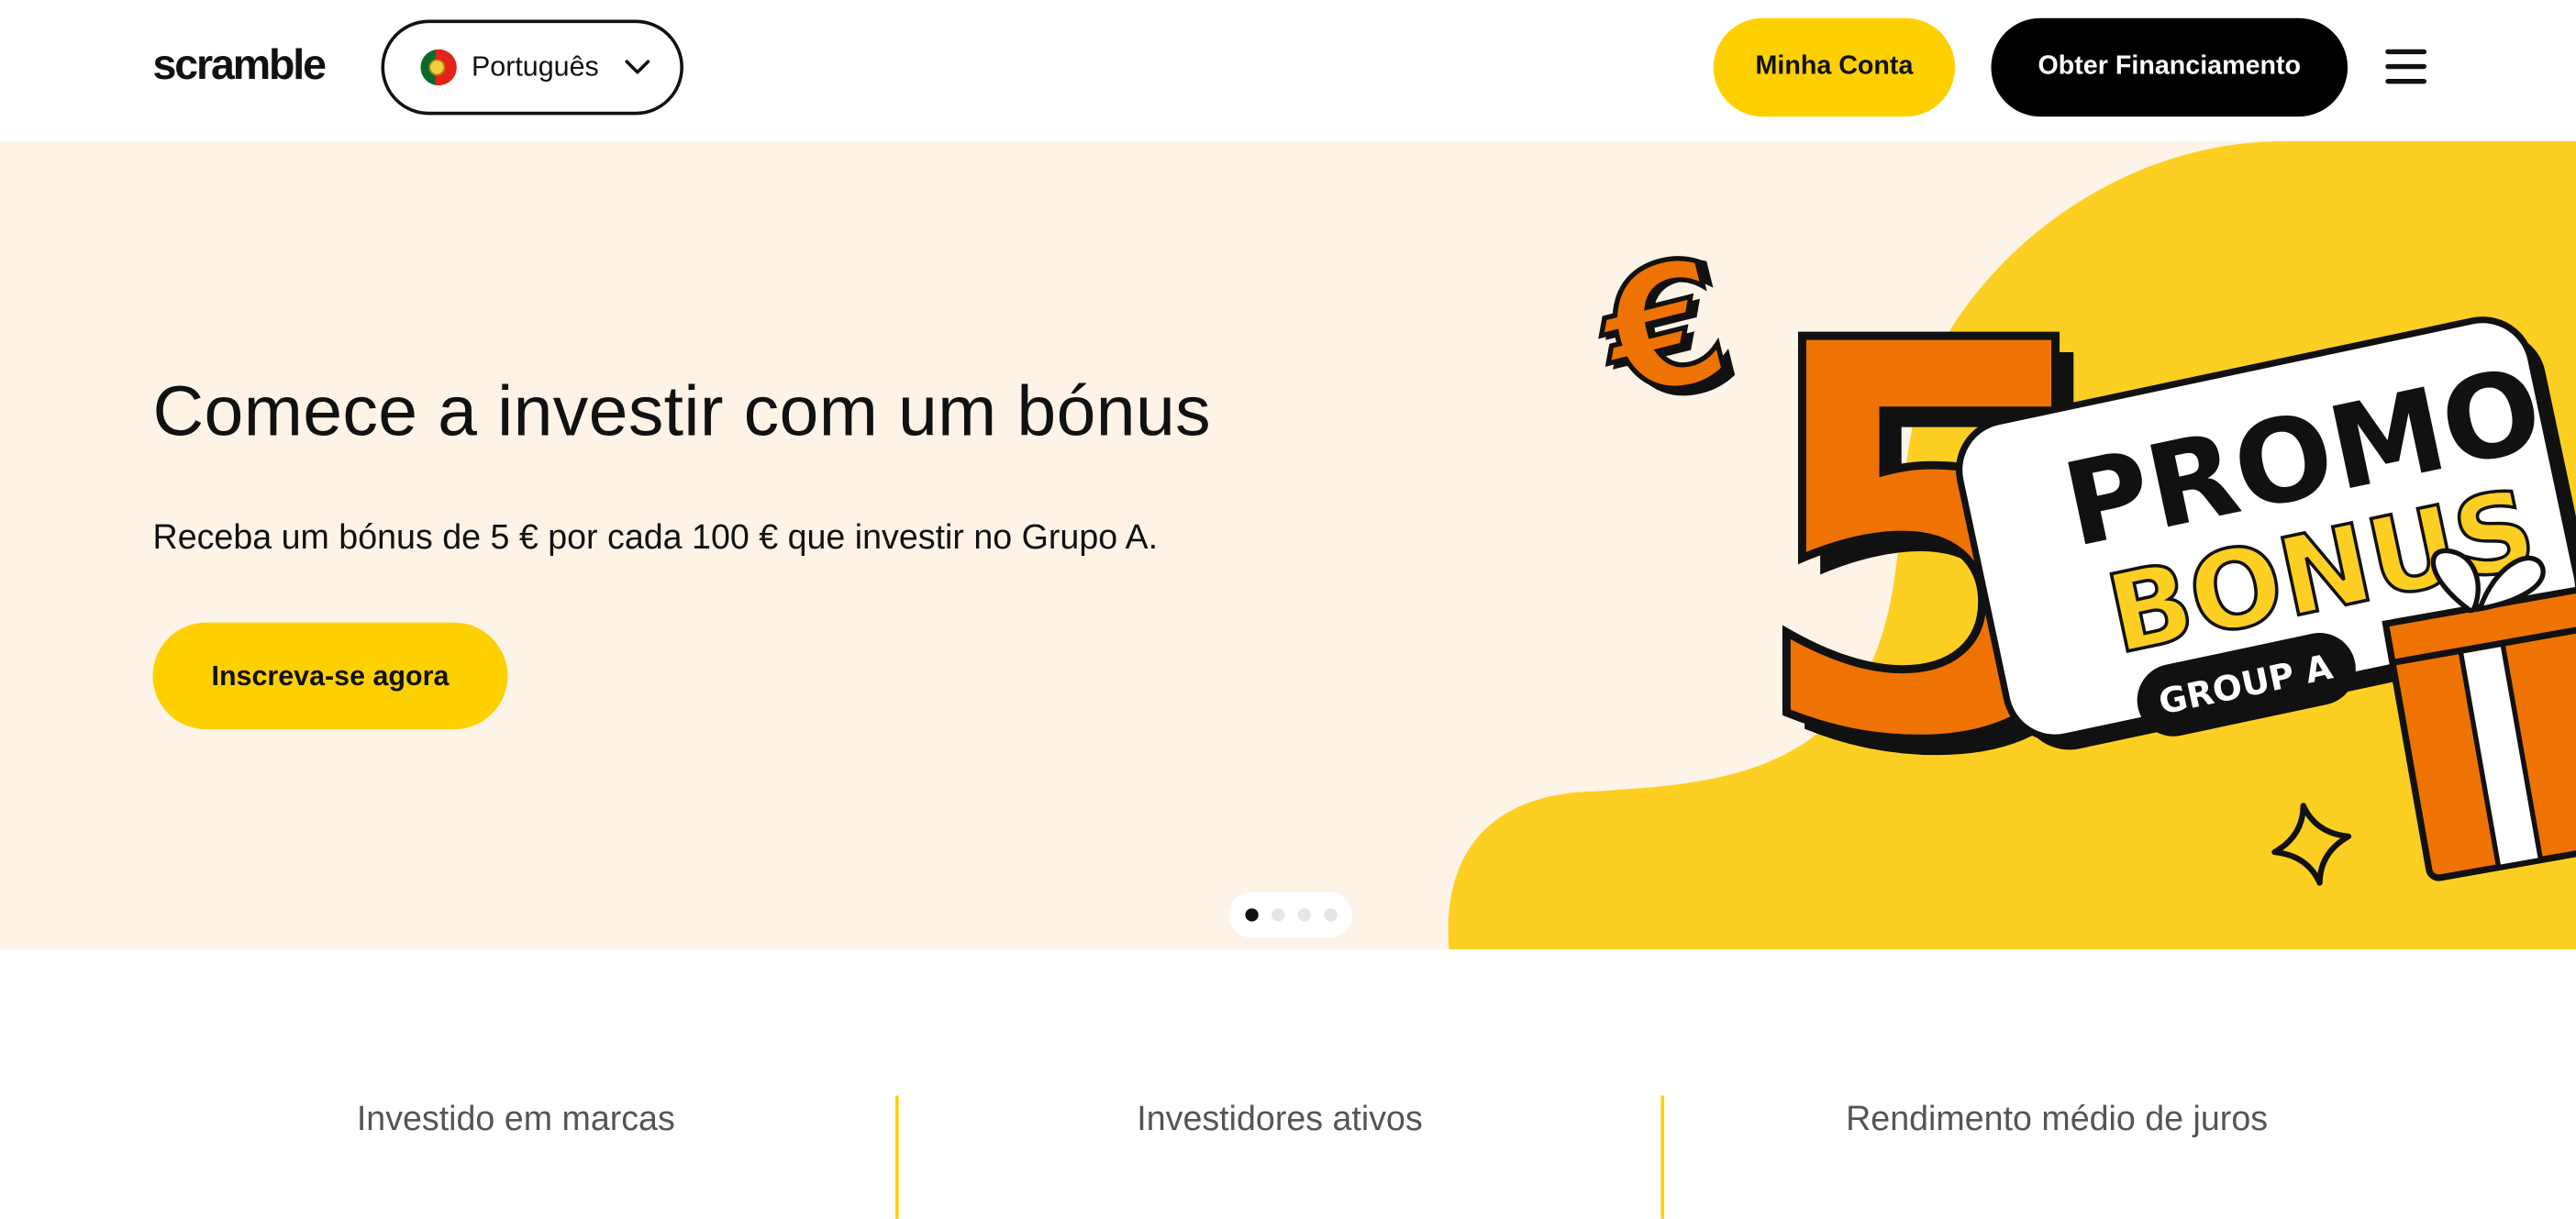 The width and height of the screenshot is (2576, 1219). Describe the element at coordinates (1834, 67) in the screenshot. I see `my-account-button: Minha Conta` at that location.